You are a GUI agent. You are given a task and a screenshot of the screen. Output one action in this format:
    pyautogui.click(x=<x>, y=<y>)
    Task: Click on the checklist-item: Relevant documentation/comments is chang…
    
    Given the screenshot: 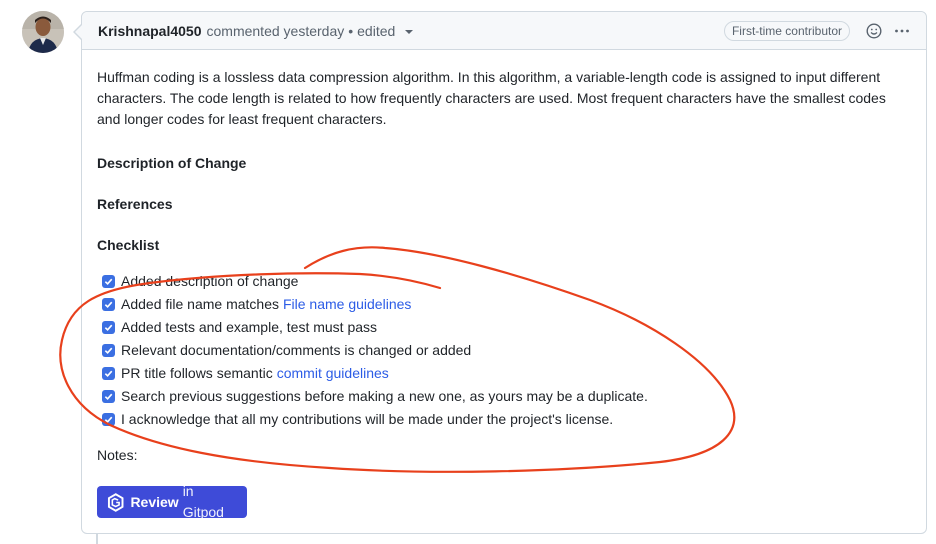 What is the action you would take?
    pyautogui.click(x=375, y=350)
    